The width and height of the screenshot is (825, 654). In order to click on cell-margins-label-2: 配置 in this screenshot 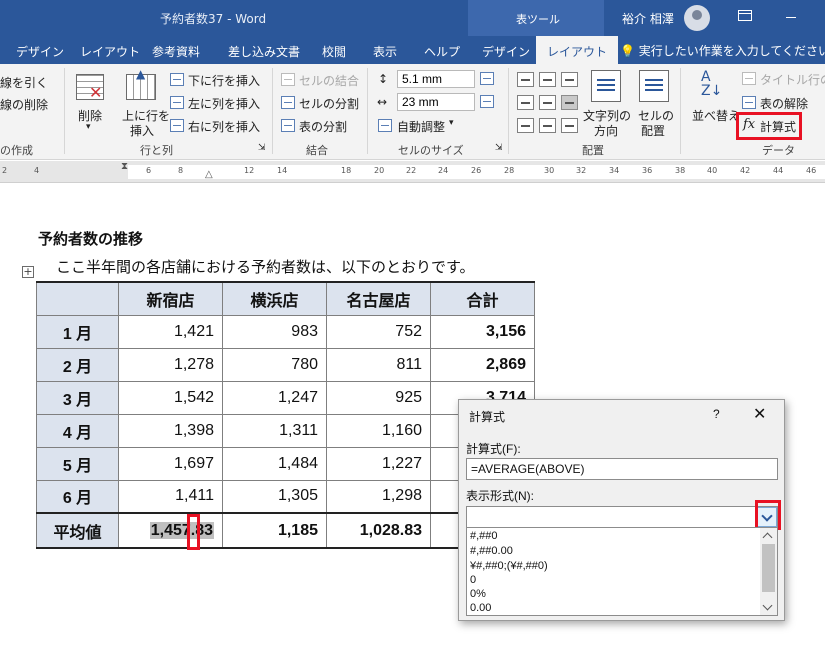, I will do `click(653, 130)`.